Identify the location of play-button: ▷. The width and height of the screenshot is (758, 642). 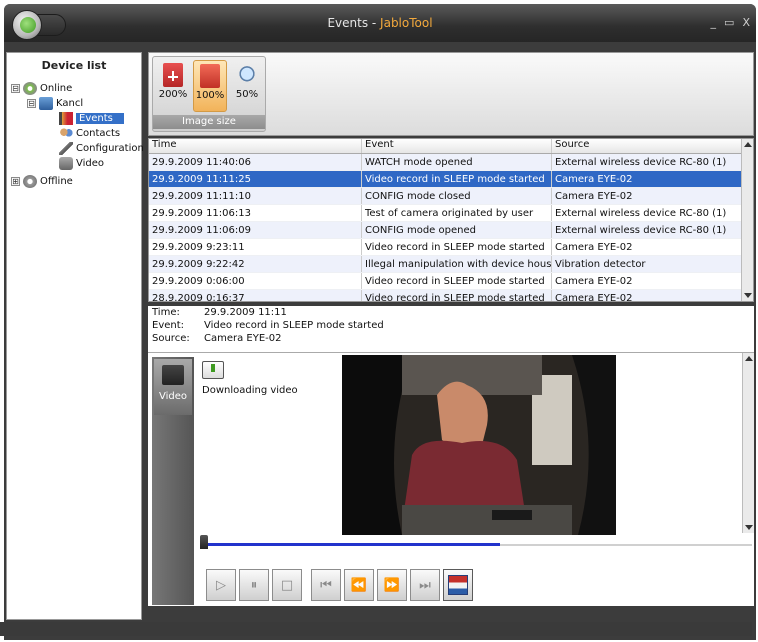
(221, 585).